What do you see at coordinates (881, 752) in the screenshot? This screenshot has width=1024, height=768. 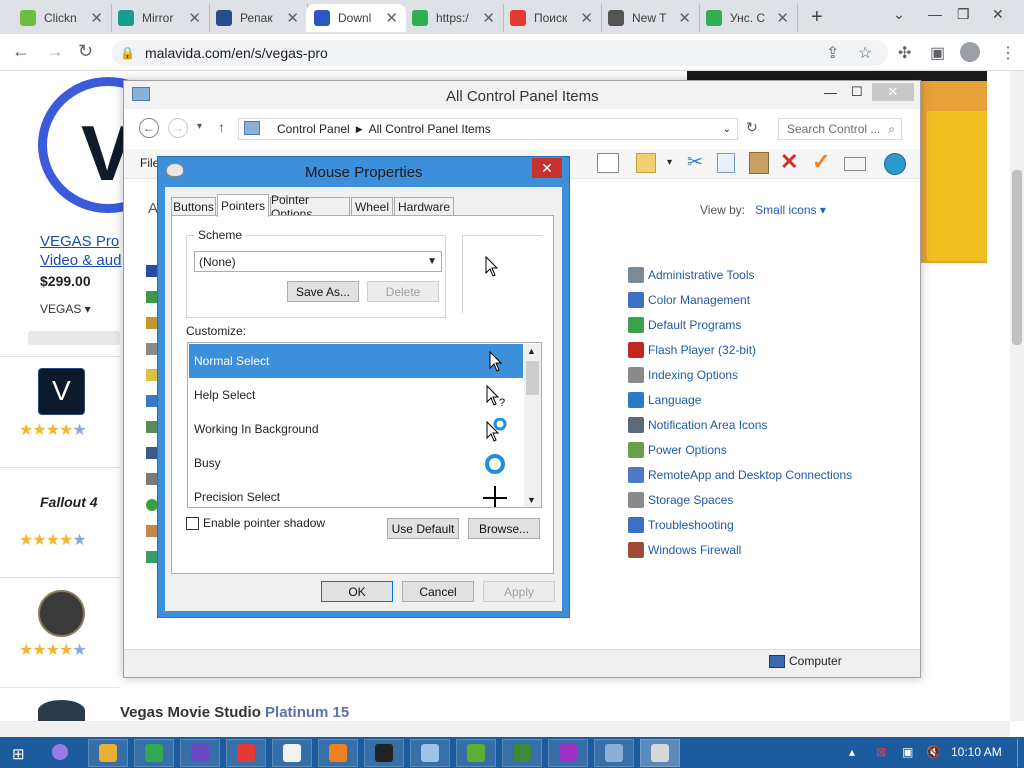 I see `network-status-icon: ⊠` at bounding box center [881, 752].